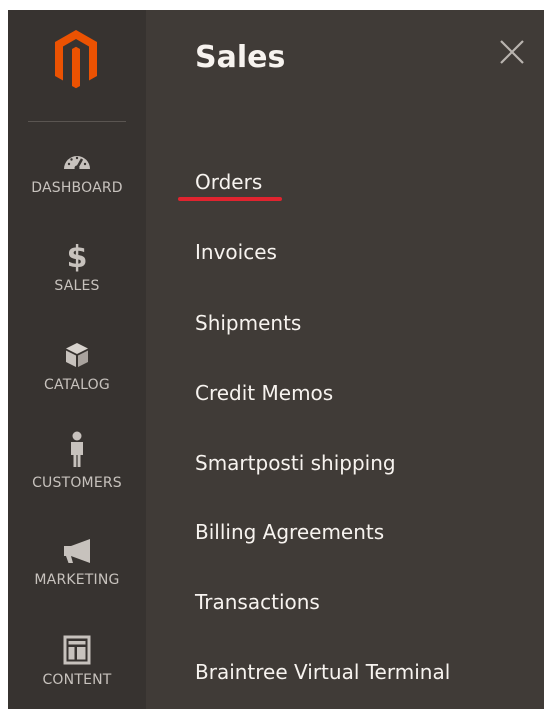 Image resolution: width=544 pixels, height=709 pixels. What do you see at coordinates (236, 252) in the screenshot?
I see `menu-link-invoices: Invoices` at bounding box center [236, 252].